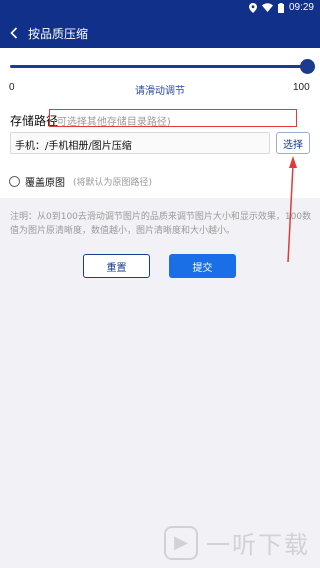 This screenshot has width=320, height=568. I want to click on watermark-text: 一听下载, so click(258, 545).